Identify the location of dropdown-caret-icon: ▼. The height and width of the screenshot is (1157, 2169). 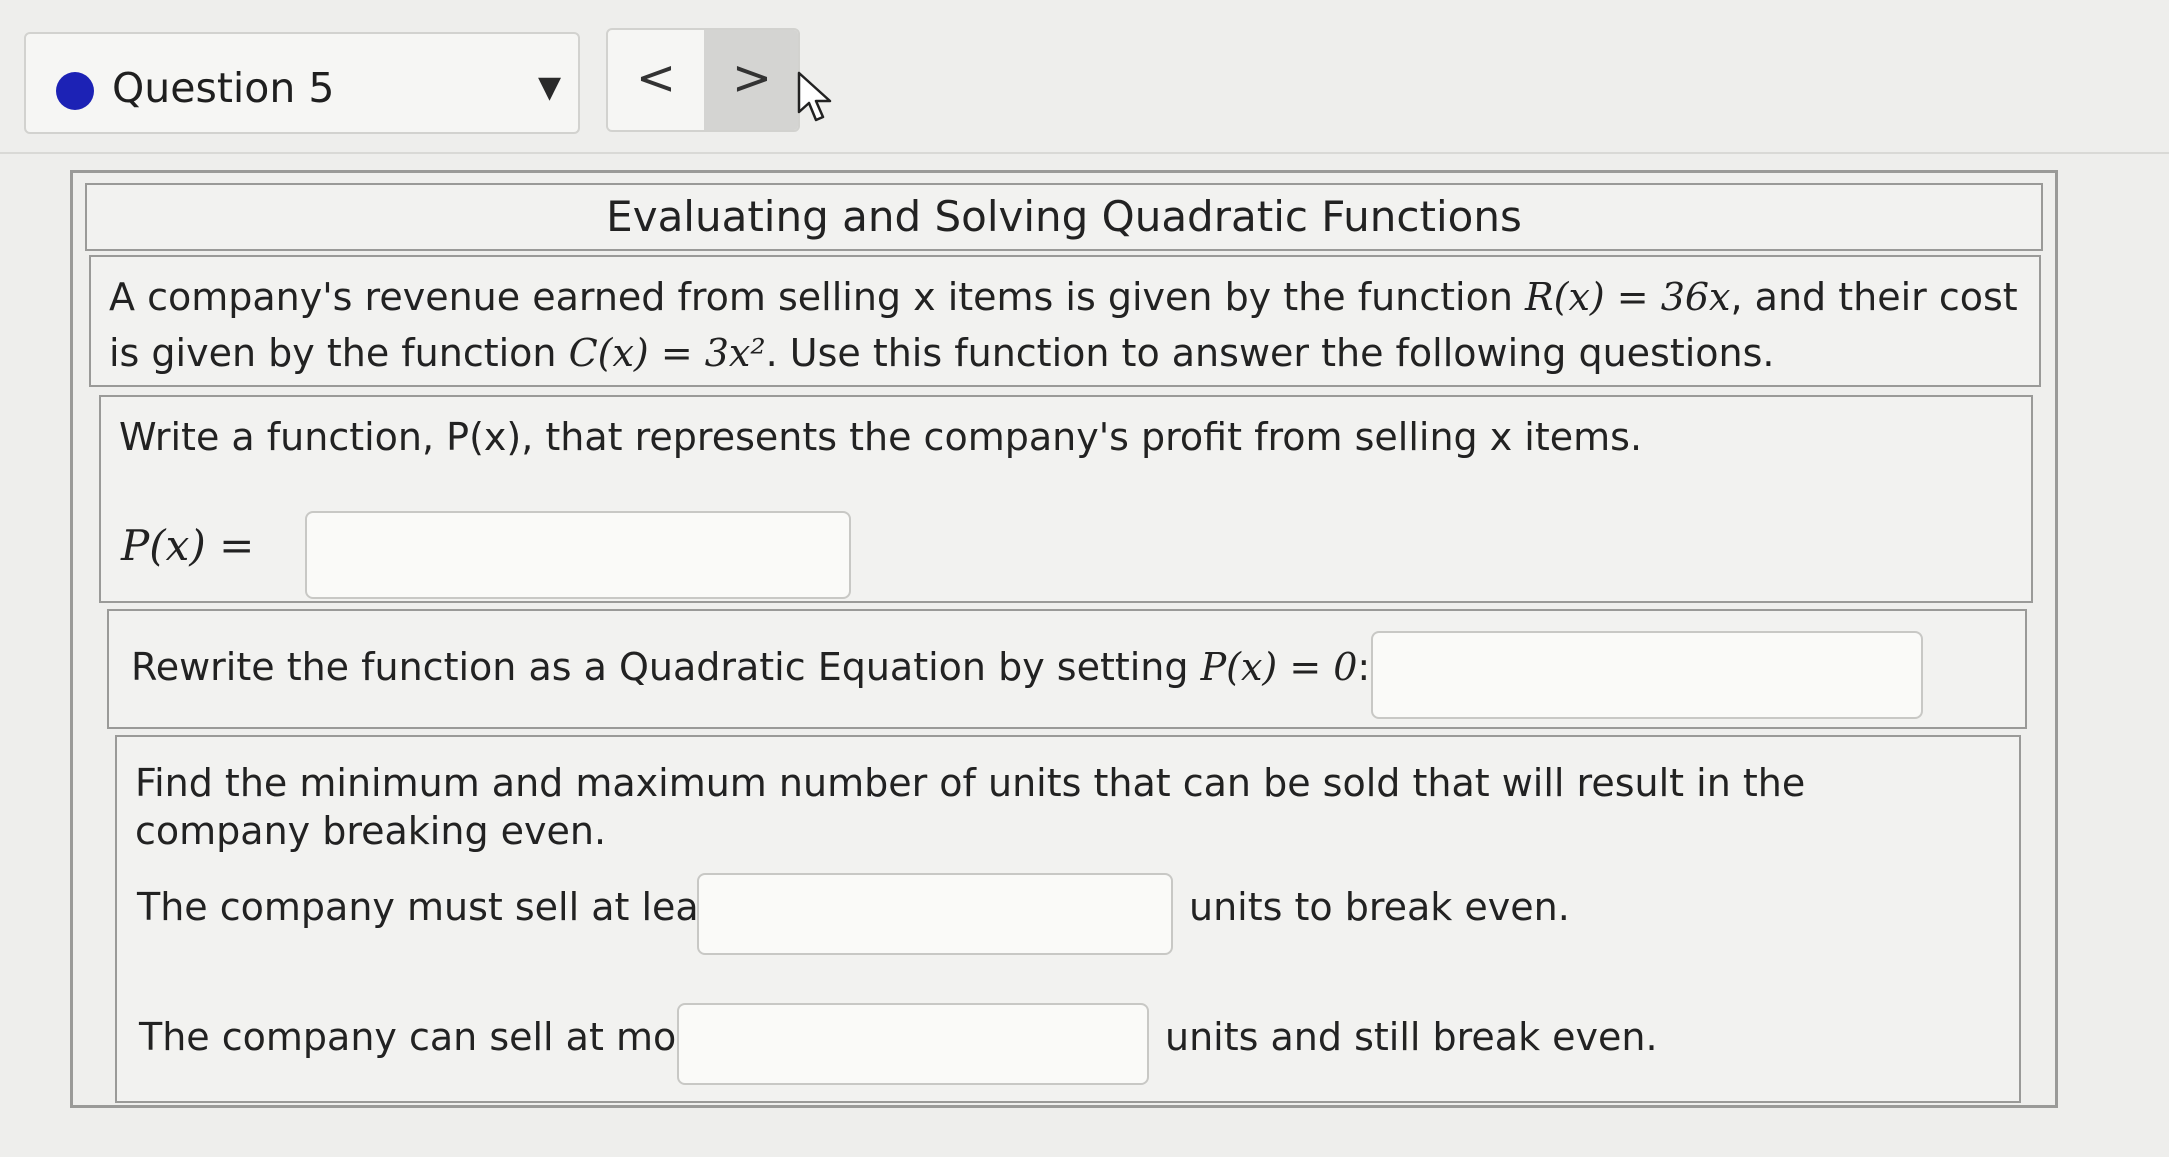
(549, 87).